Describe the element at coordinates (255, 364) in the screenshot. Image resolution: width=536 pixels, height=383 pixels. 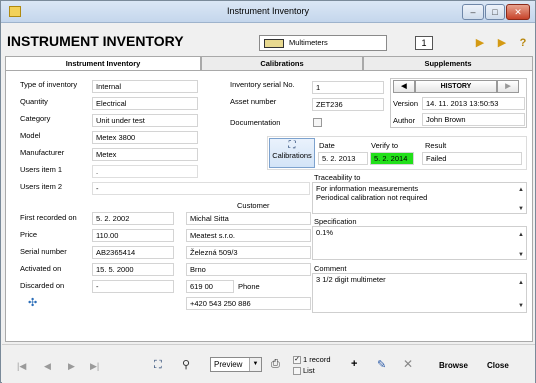
I see `chevron-down-icon: ▼` at that location.